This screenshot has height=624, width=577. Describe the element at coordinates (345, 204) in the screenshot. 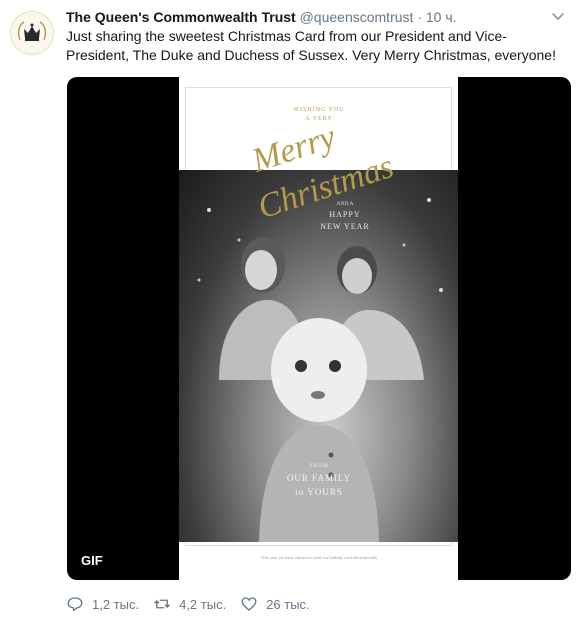

I see `card-and: AND A` at that location.